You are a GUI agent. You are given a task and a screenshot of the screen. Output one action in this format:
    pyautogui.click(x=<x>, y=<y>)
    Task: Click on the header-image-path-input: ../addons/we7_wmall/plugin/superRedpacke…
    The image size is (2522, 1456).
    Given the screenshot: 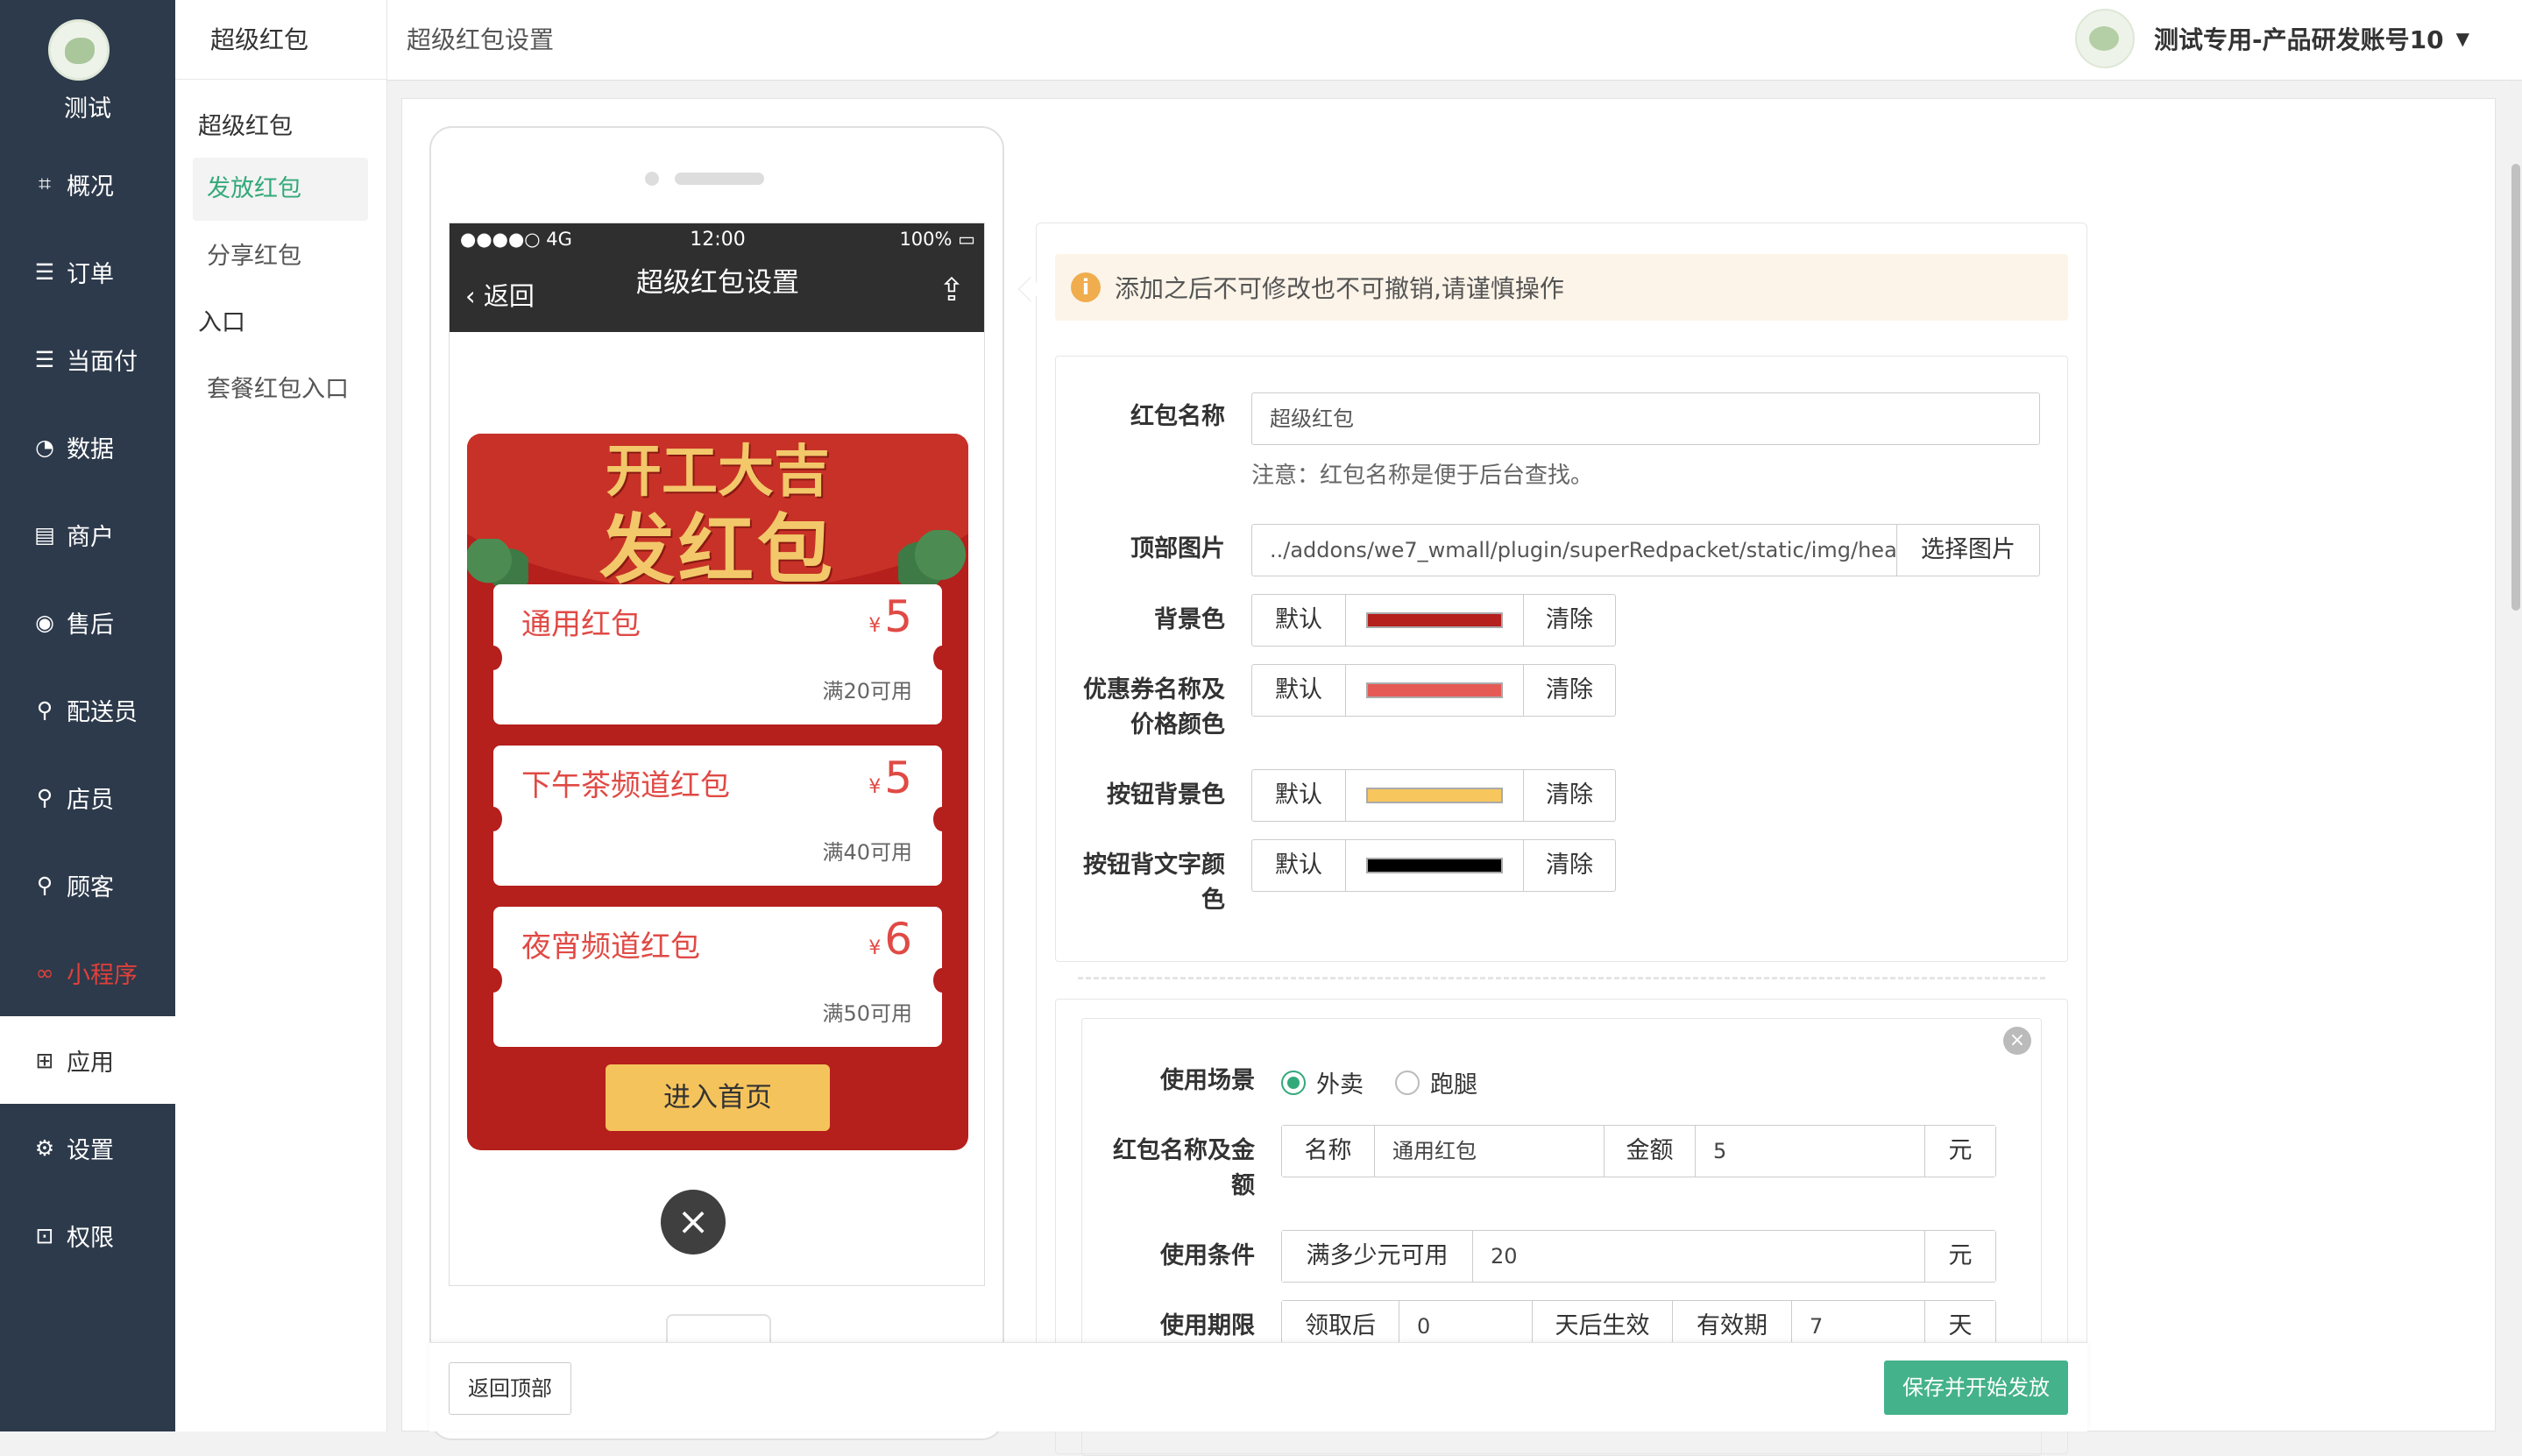 What is the action you would take?
    pyautogui.click(x=1574, y=550)
    